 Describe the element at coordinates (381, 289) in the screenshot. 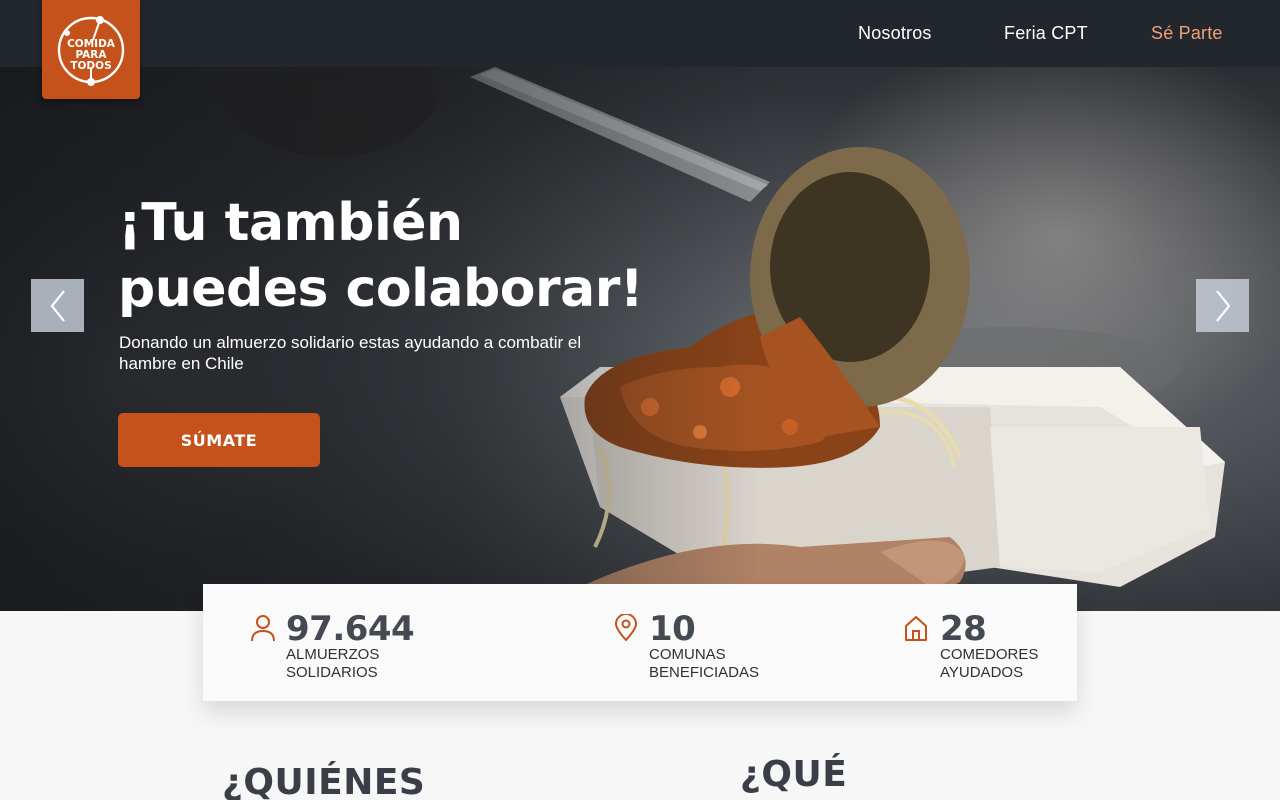

I see `hero-headline-line-2: puedes colaborar!` at that location.